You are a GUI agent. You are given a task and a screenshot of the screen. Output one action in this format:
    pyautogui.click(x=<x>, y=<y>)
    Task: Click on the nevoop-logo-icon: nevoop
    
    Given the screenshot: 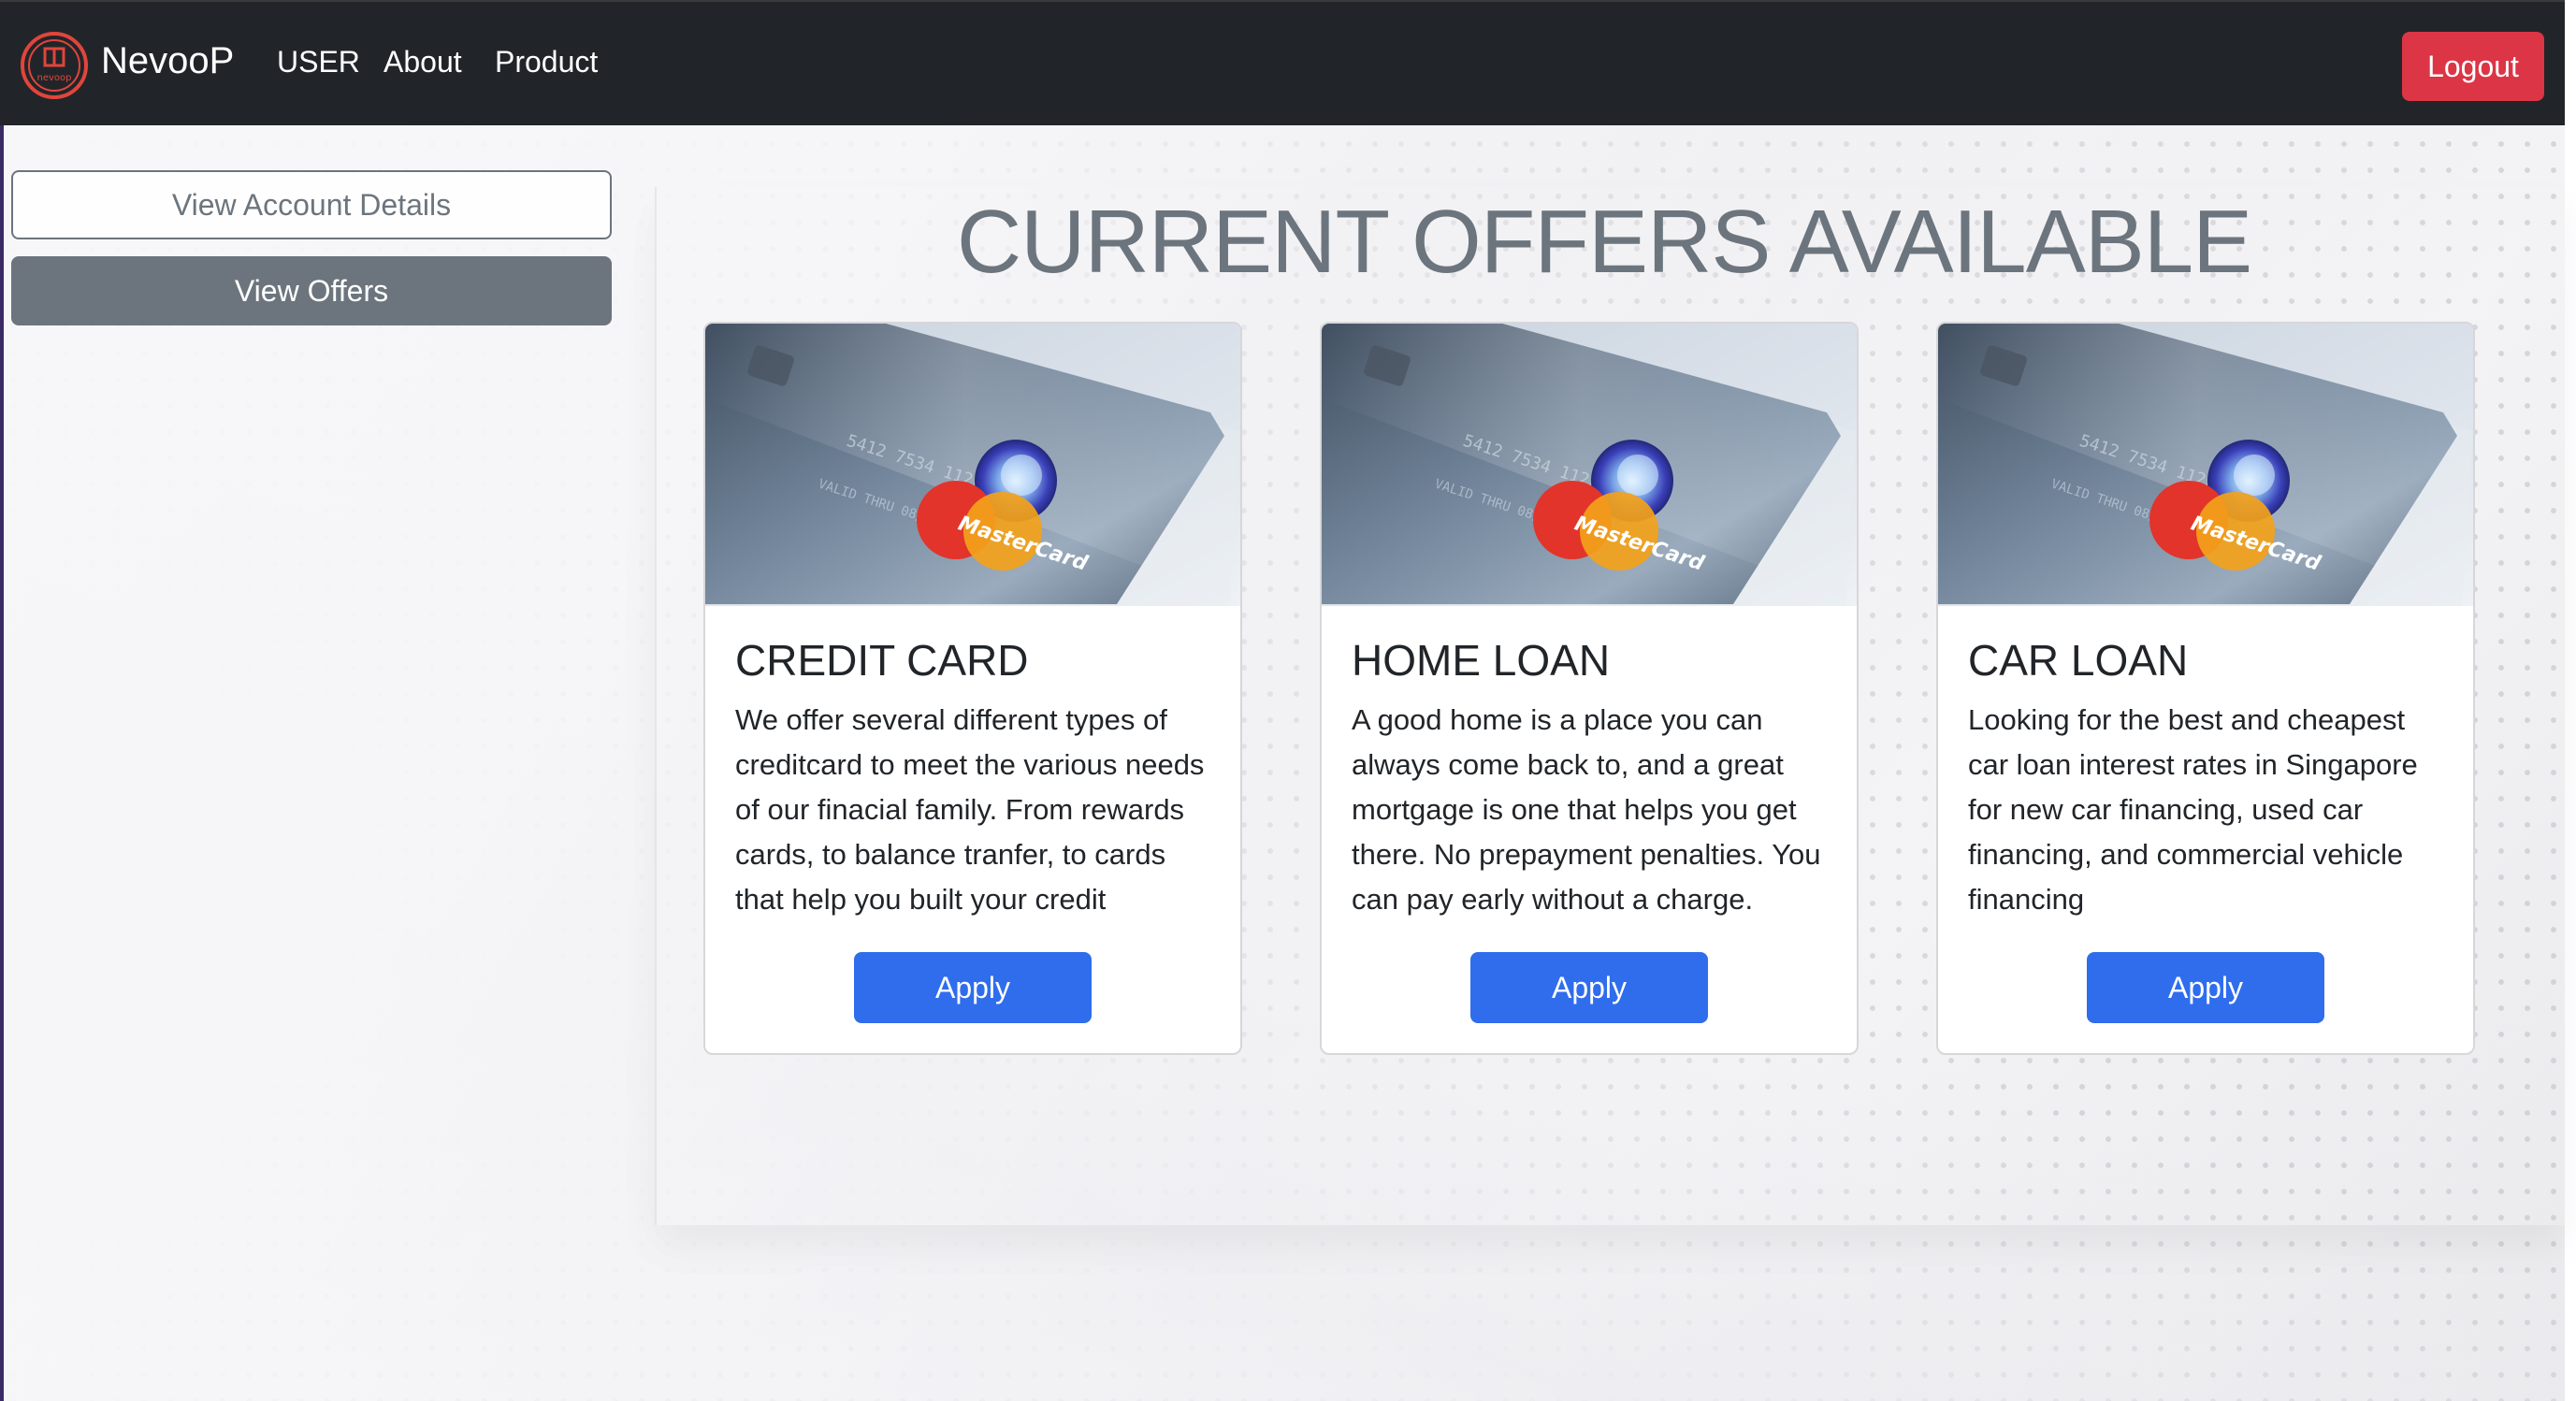 What is the action you would take?
    pyautogui.click(x=54, y=65)
    